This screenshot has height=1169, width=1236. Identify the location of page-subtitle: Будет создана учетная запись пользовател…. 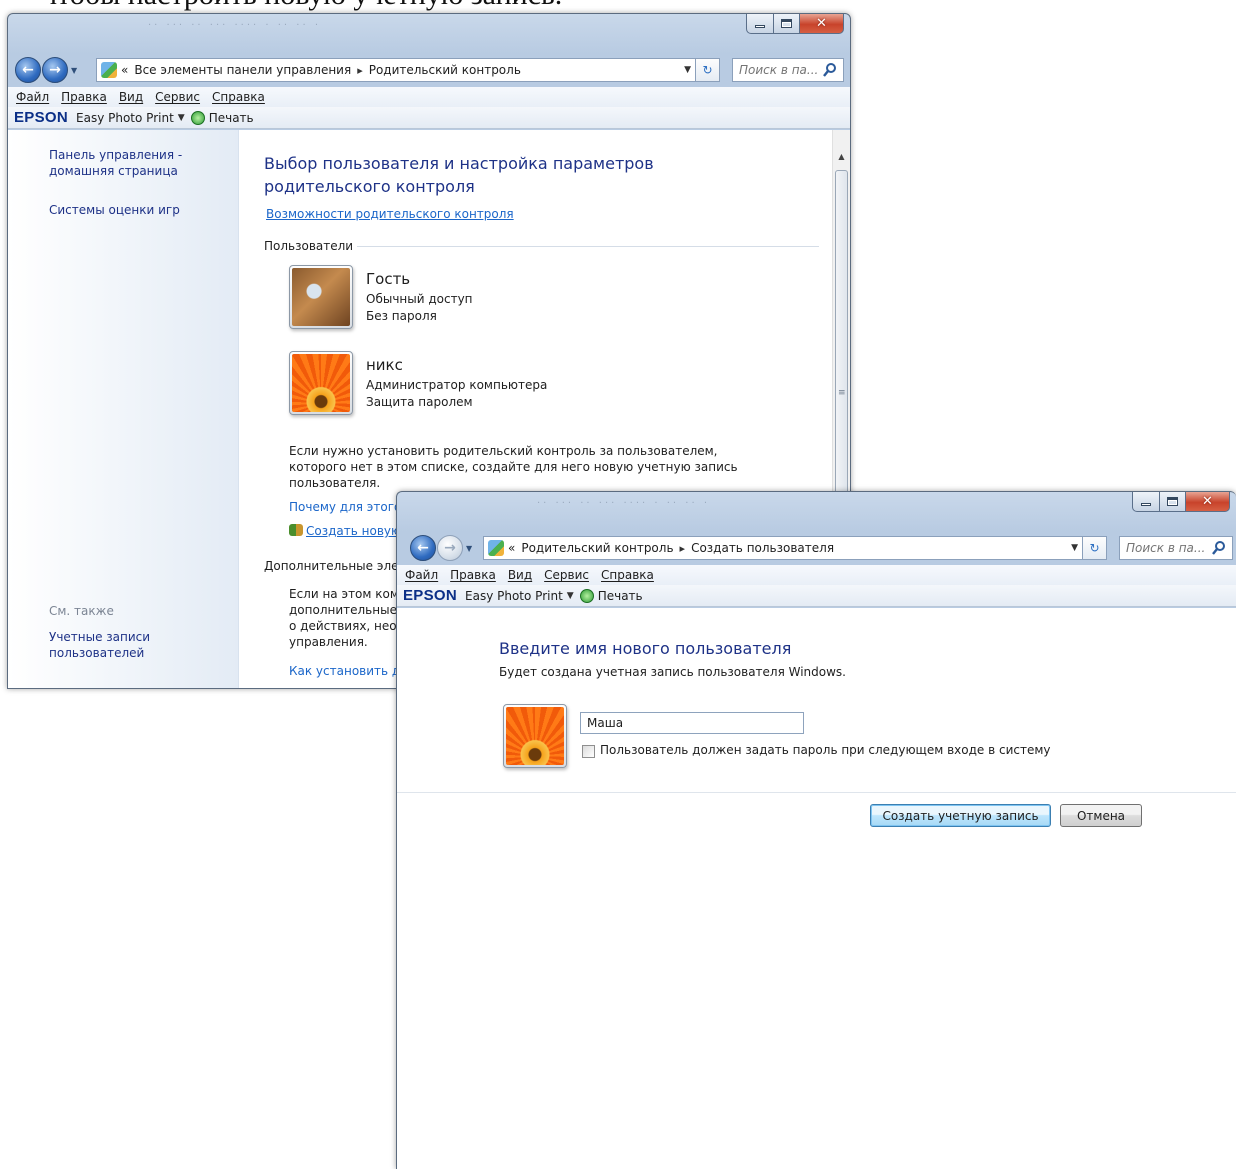
(672, 672).